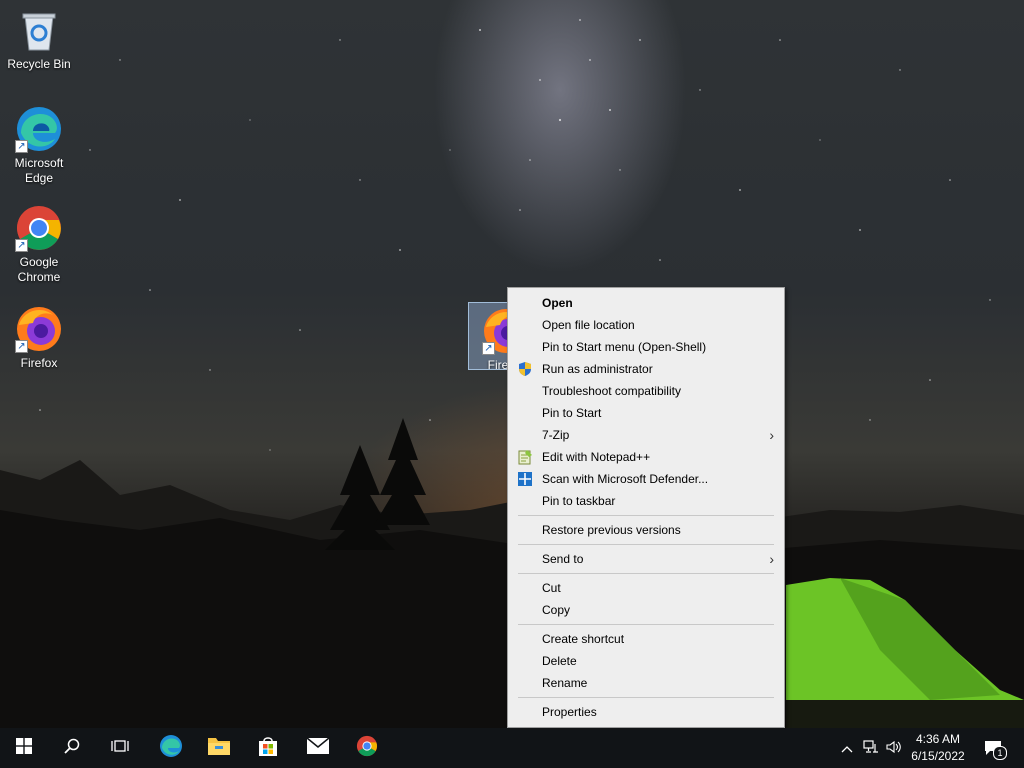 Image resolution: width=1024 pixels, height=768 pixels. I want to click on taskbar-store-button, so click(268, 748).